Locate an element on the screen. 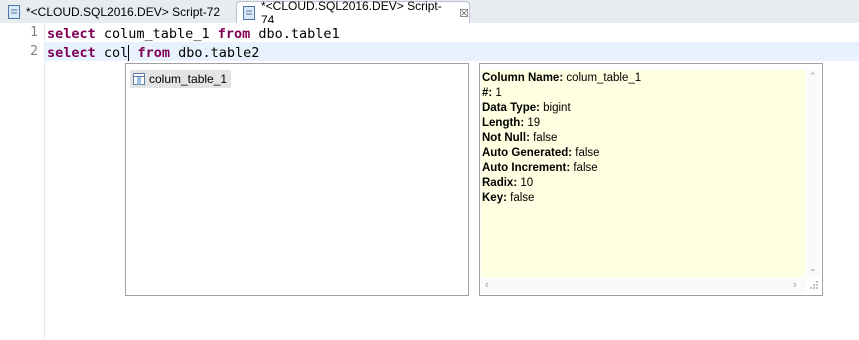 Image resolution: width=859 pixels, height=340 pixels. info-row: Data Type: bigint is located at coordinates (526, 108).